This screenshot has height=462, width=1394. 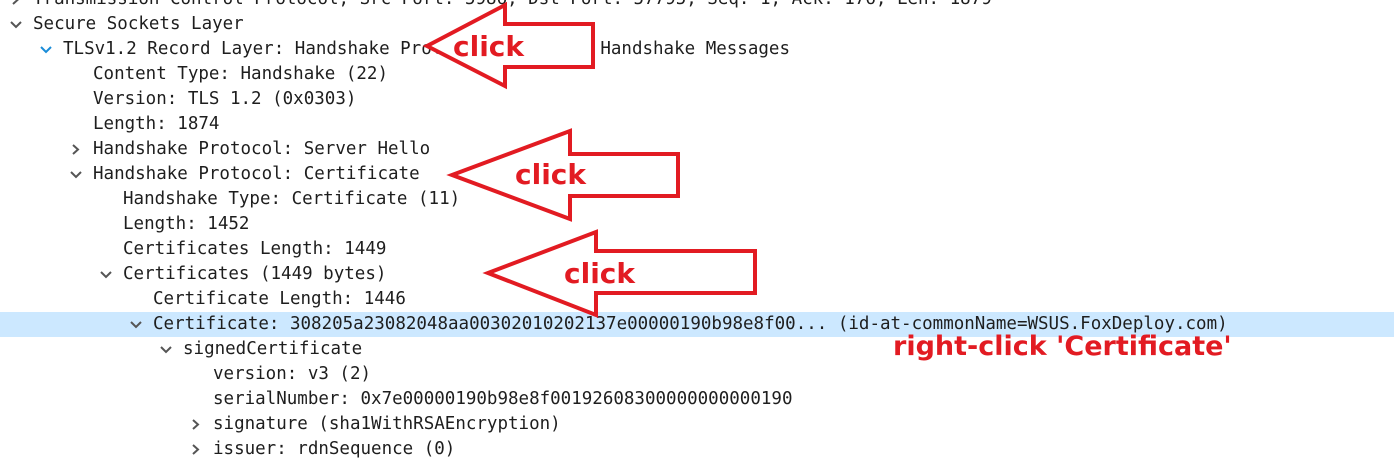 I want to click on tree-row-label: version: v3 (2), so click(x=292, y=374).